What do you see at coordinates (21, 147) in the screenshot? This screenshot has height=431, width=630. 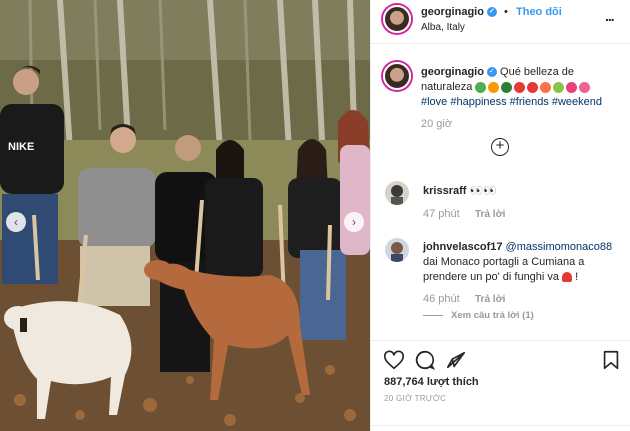 I see `nike-logo-text: NIKE` at bounding box center [21, 147].